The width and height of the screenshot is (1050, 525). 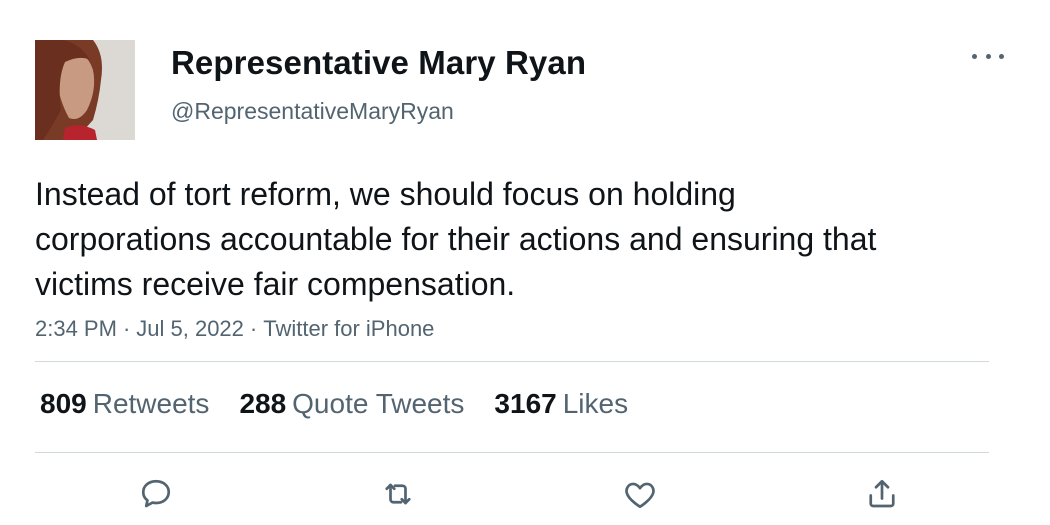 What do you see at coordinates (151, 403) in the screenshot?
I see `retweets-label: Retweets` at bounding box center [151, 403].